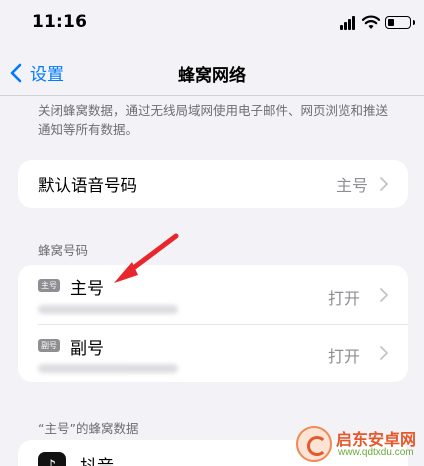 The width and height of the screenshot is (424, 466). Describe the element at coordinates (343, 356) in the screenshot. I see `secondary-line-status: 打开` at that location.